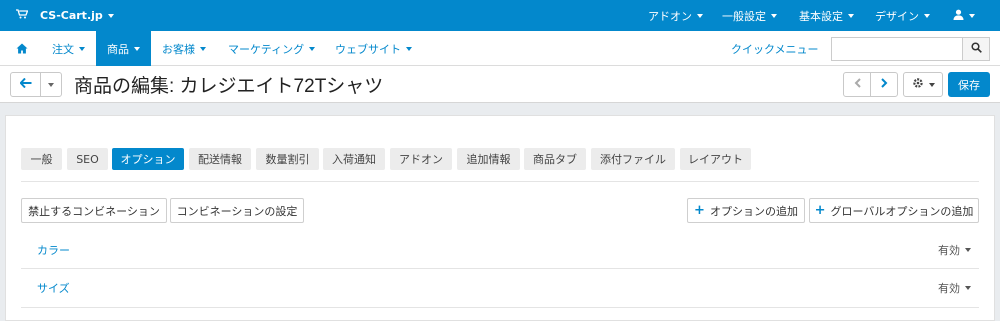 The height and width of the screenshot is (321, 1000). I want to click on top-bar: CS-Cart.jp アドオン 一般設定 基本設定 デザイン, so click(500, 15).